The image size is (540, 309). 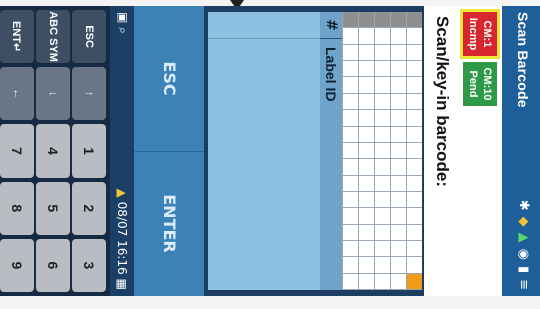 What do you see at coordinates (89, 37) in the screenshot?
I see `key-esc: ESC` at bounding box center [89, 37].